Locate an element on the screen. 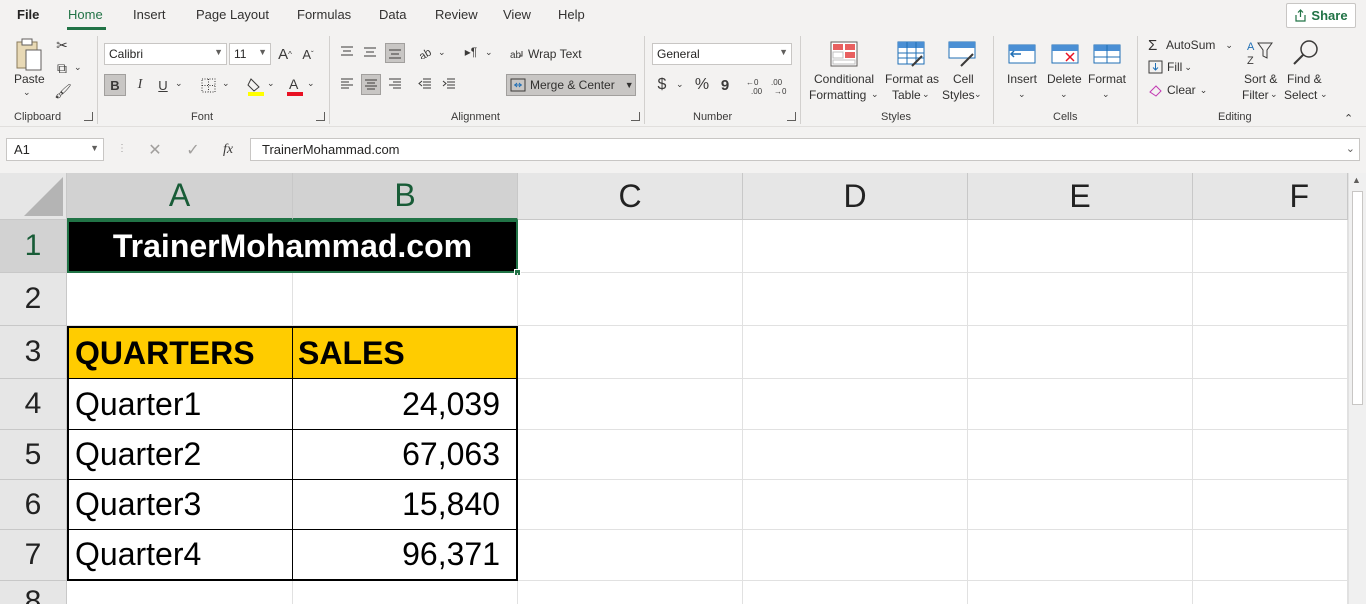  select-all-corner is located at coordinates (33, 196).